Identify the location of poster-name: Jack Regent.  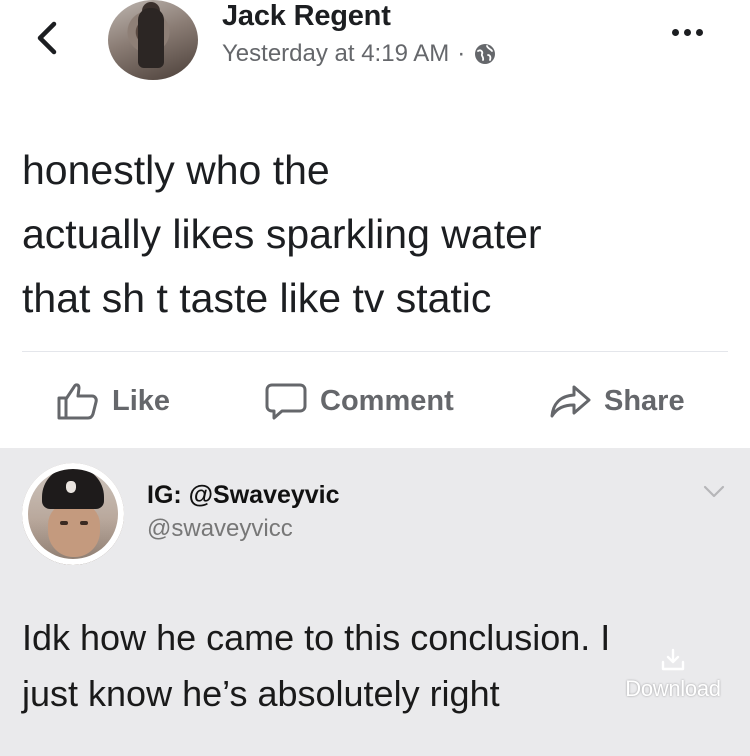
(306, 16).